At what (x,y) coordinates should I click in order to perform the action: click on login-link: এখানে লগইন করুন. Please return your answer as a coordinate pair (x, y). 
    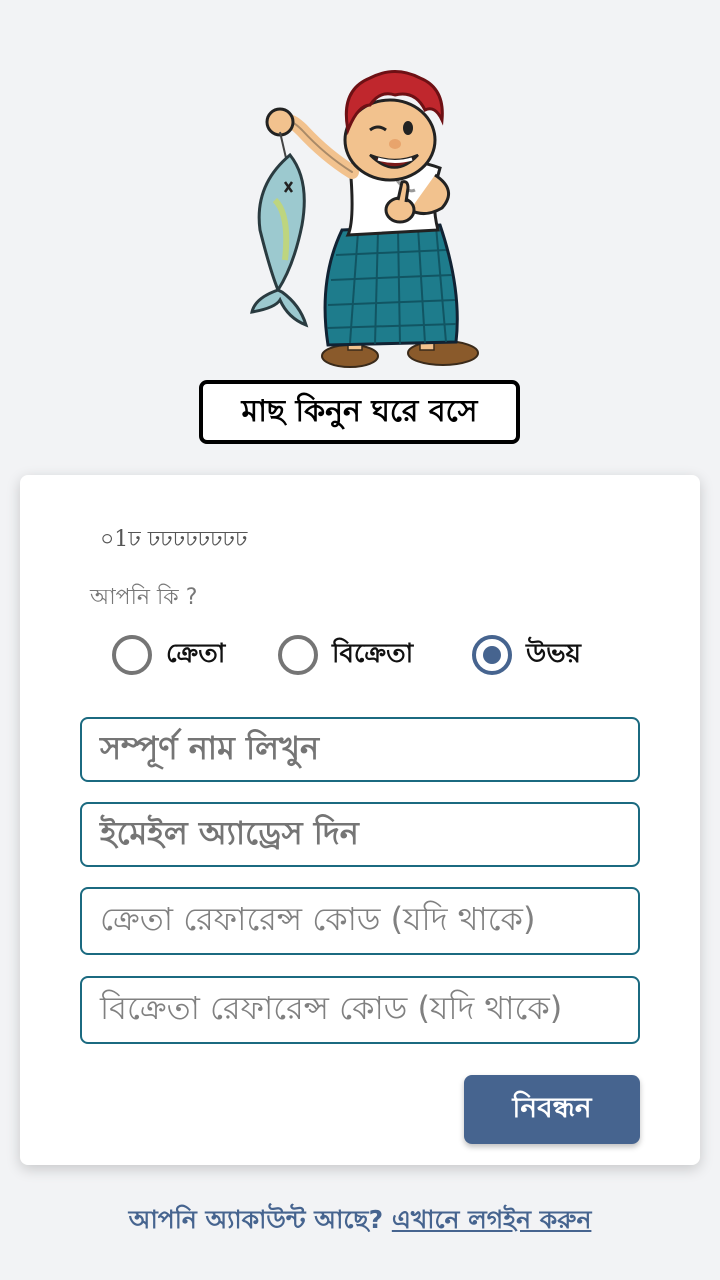
    Looking at the image, I should click on (492, 1219).